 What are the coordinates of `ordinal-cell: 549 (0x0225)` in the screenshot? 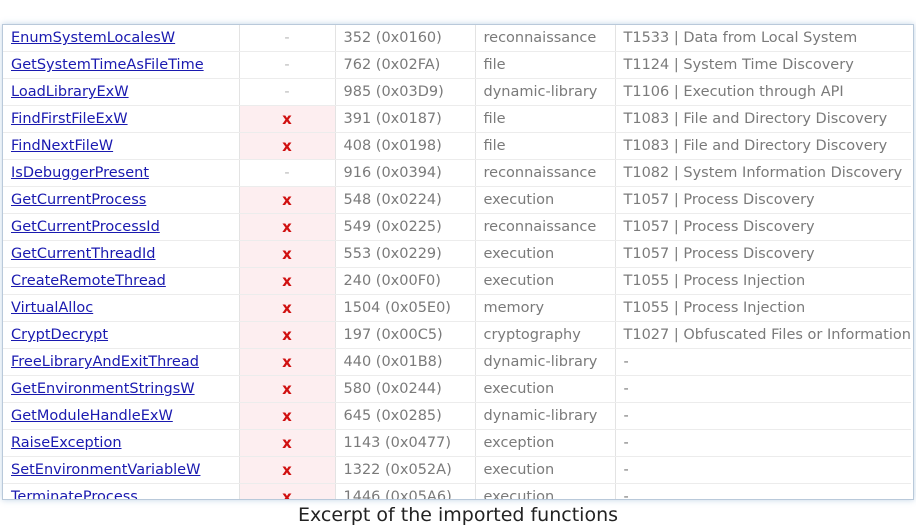 It's located at (405, 227).